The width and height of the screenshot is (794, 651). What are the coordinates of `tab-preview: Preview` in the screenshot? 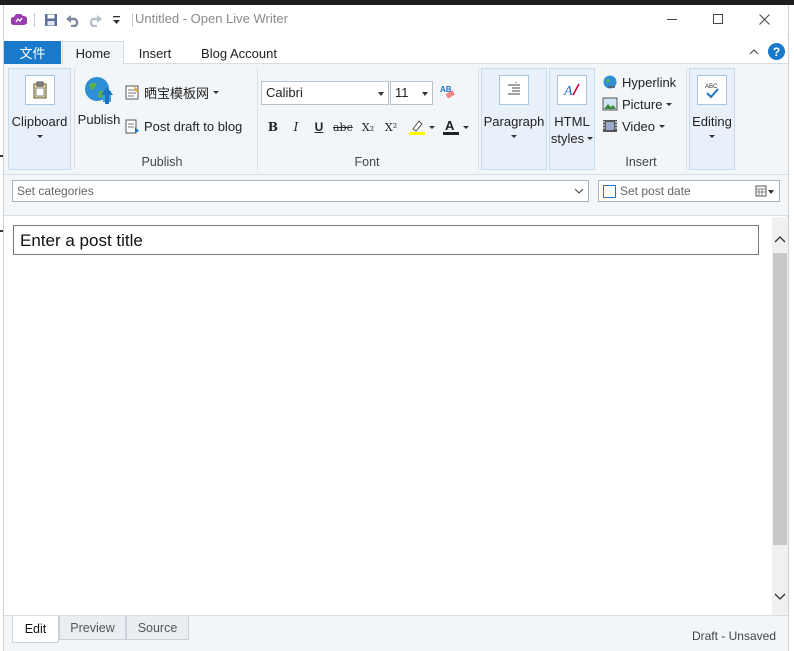 It's located at (92, 628).